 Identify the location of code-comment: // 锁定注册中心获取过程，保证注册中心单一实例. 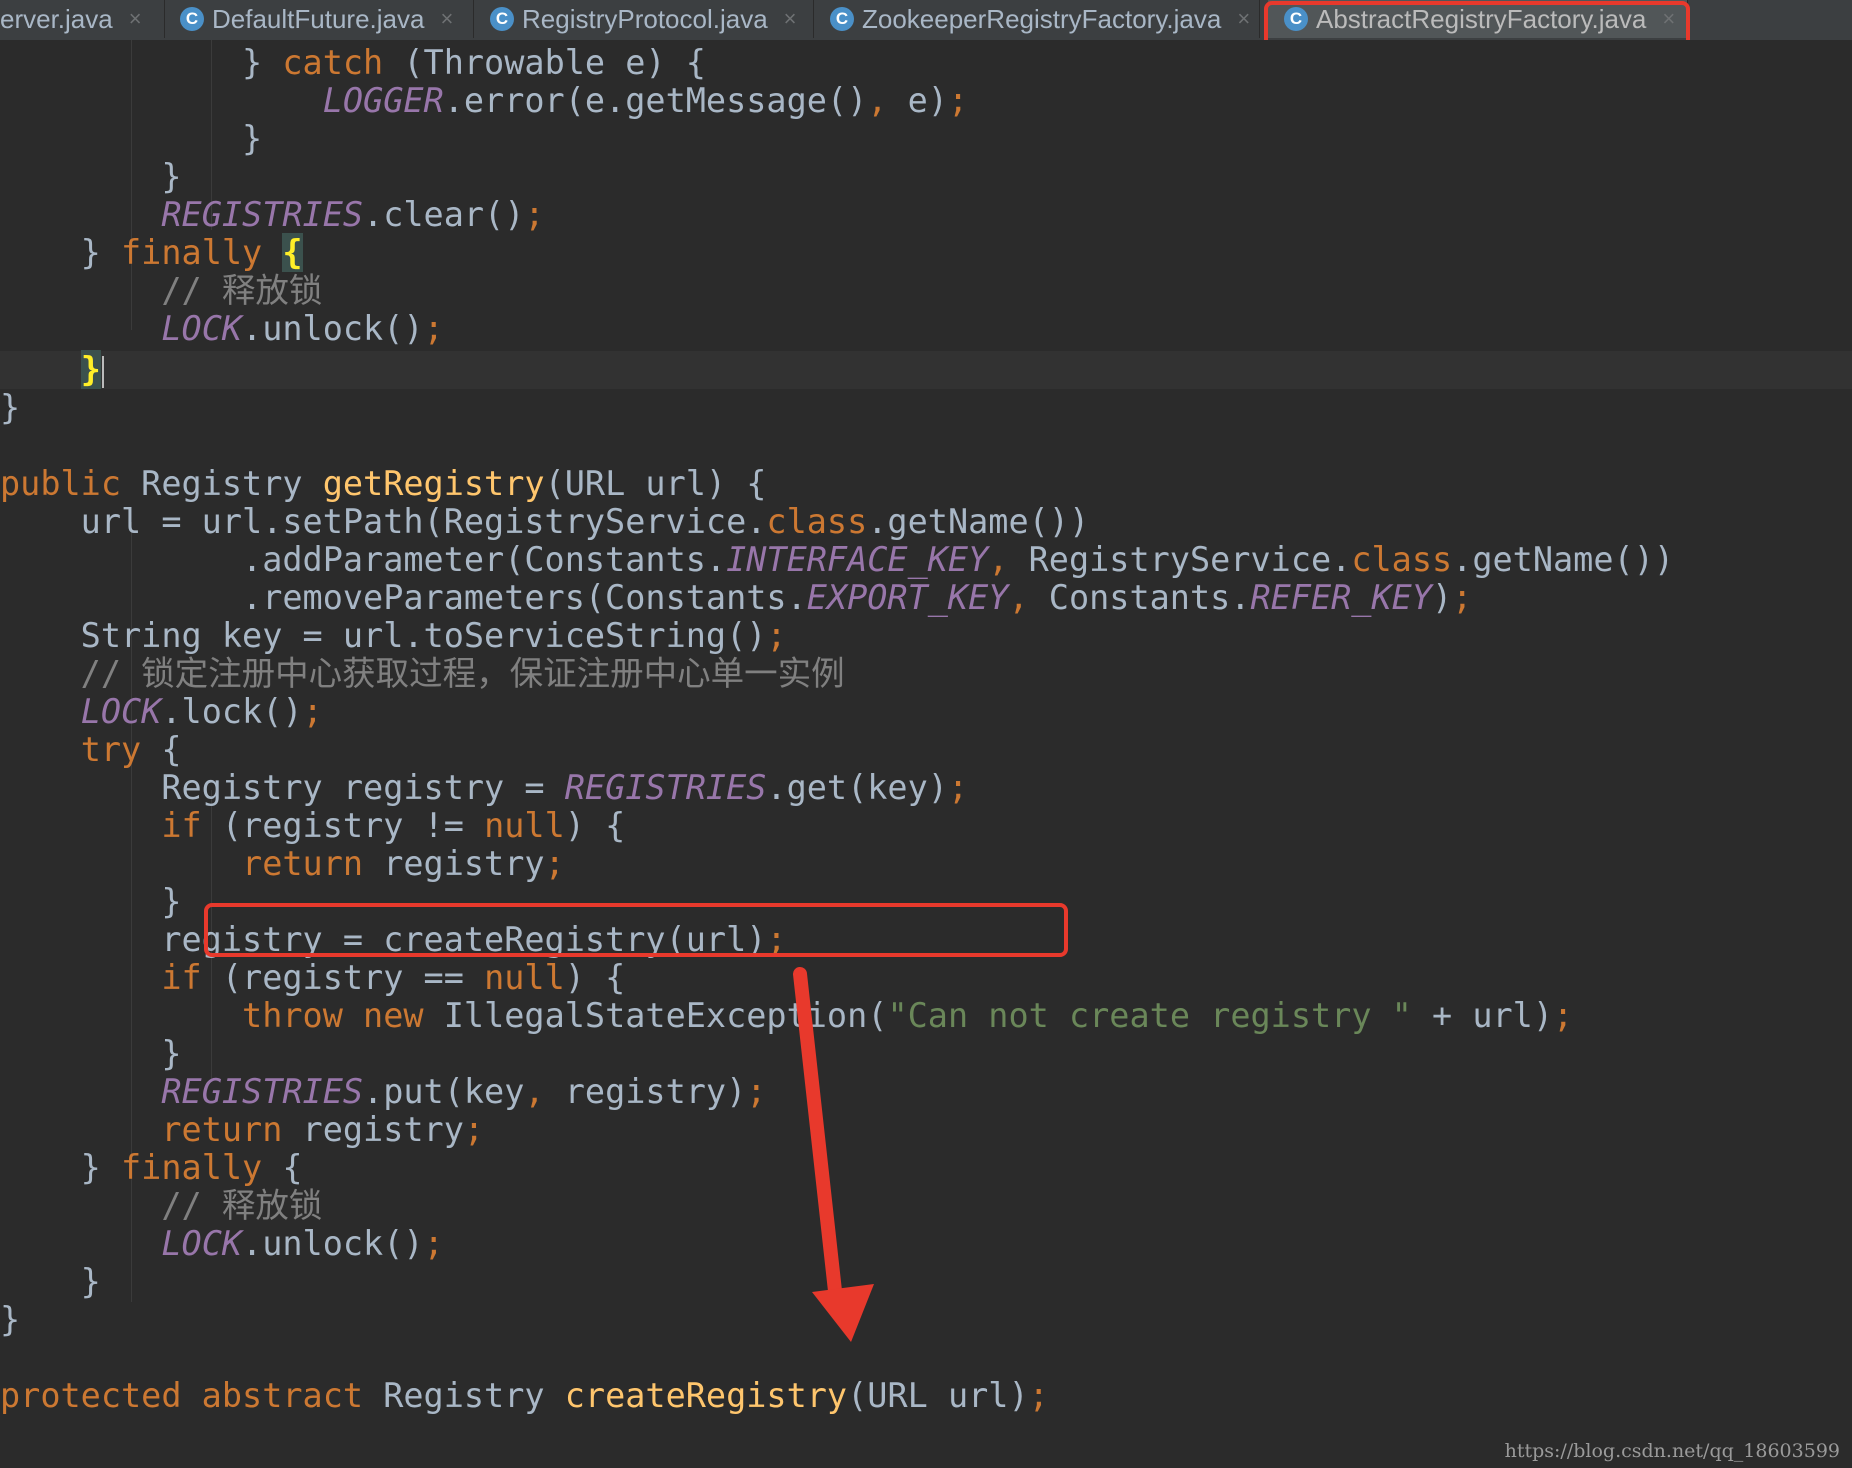
(422, 673).